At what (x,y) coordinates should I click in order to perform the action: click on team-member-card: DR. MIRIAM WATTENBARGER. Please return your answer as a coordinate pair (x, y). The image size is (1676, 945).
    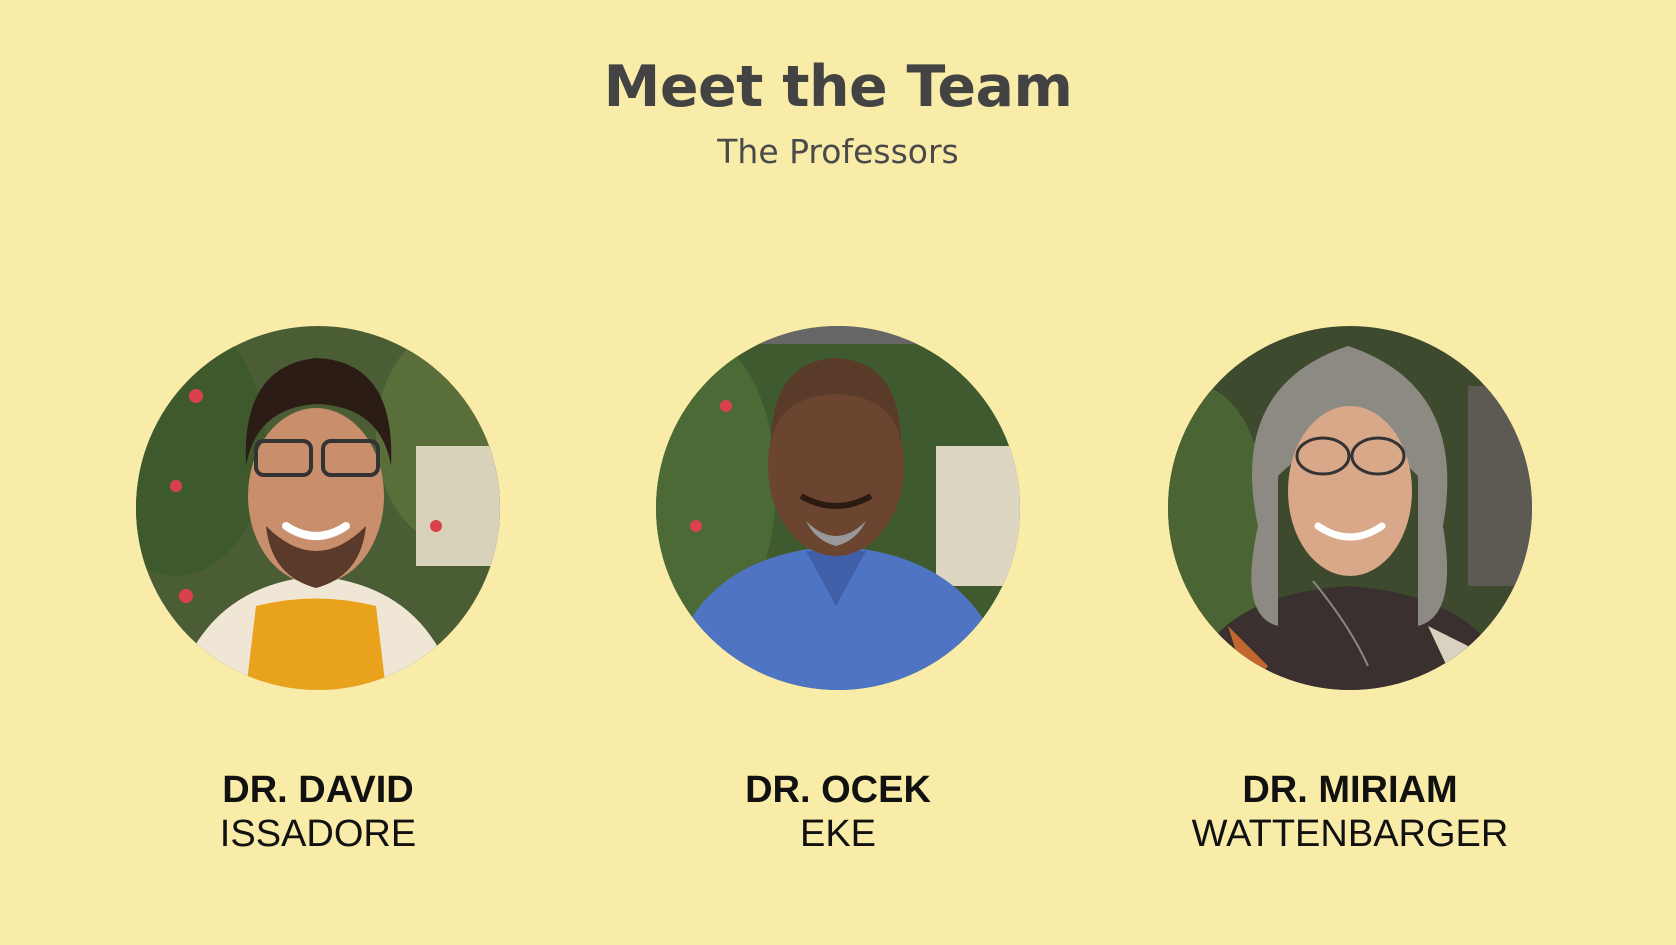
    Looking at the image, I should click on (1350, 590).